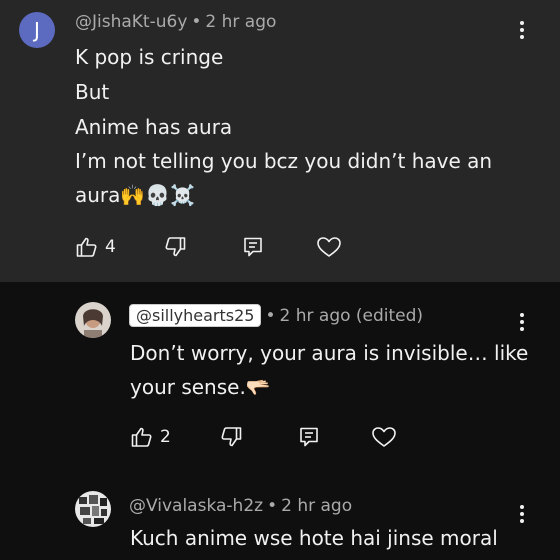  What do you see at coordinates (135, 195) in the screenshot?
I see `comment-text-line: aura🙌💀☠️` at bounding box center [135, 195].